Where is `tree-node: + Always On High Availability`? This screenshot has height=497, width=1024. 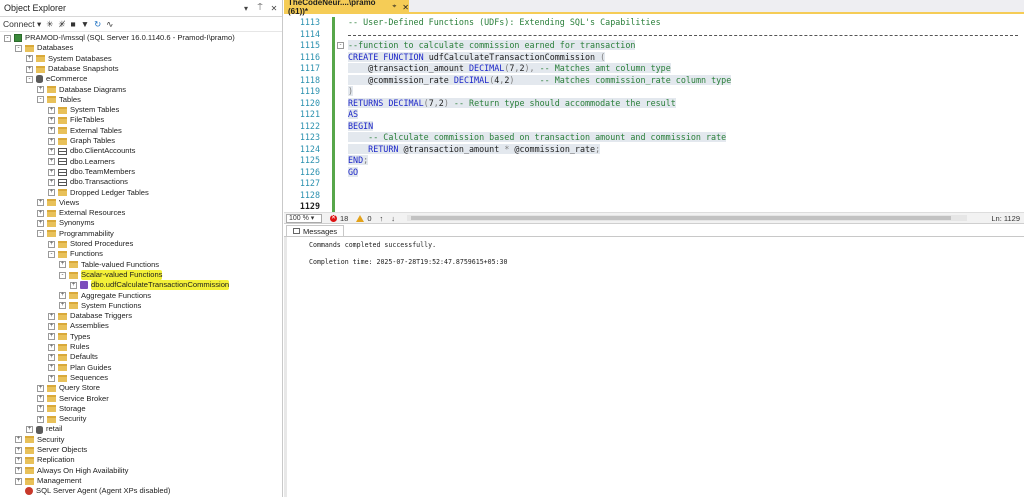
tree-node: + Always On High Availability is located at coordinates (71, 471).